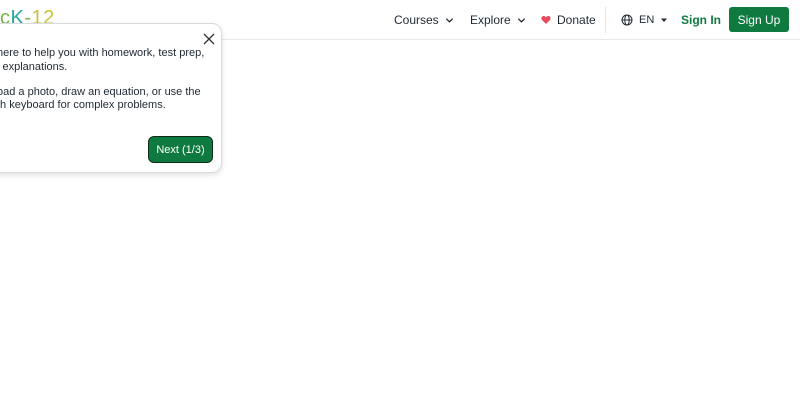  I want to click on donate-link: Donate, so click(568, 20).